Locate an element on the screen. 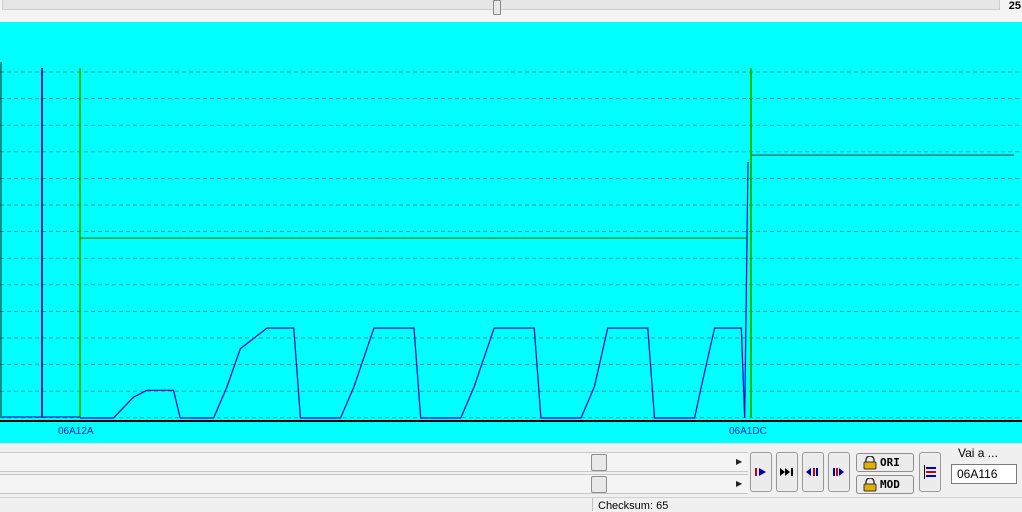 The height and width of the screenshot is (512, 1022). scrollbar-1-thumb is located at coordinates (599, 462).